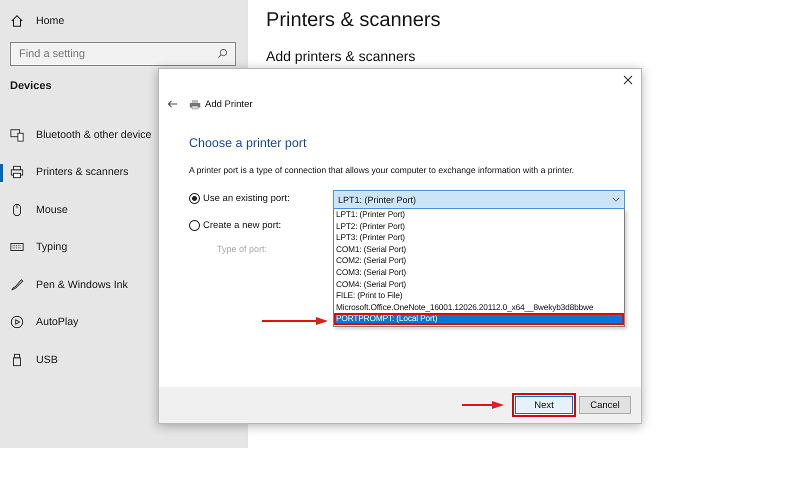  What do you see at coordinates (479, 308) in the screenshot?
I see `port-option: Microsoft.Office.OneNote_16001.12026.20112.0_x64__8wekyb3d8bbwe` at bounding box center [479, 308].